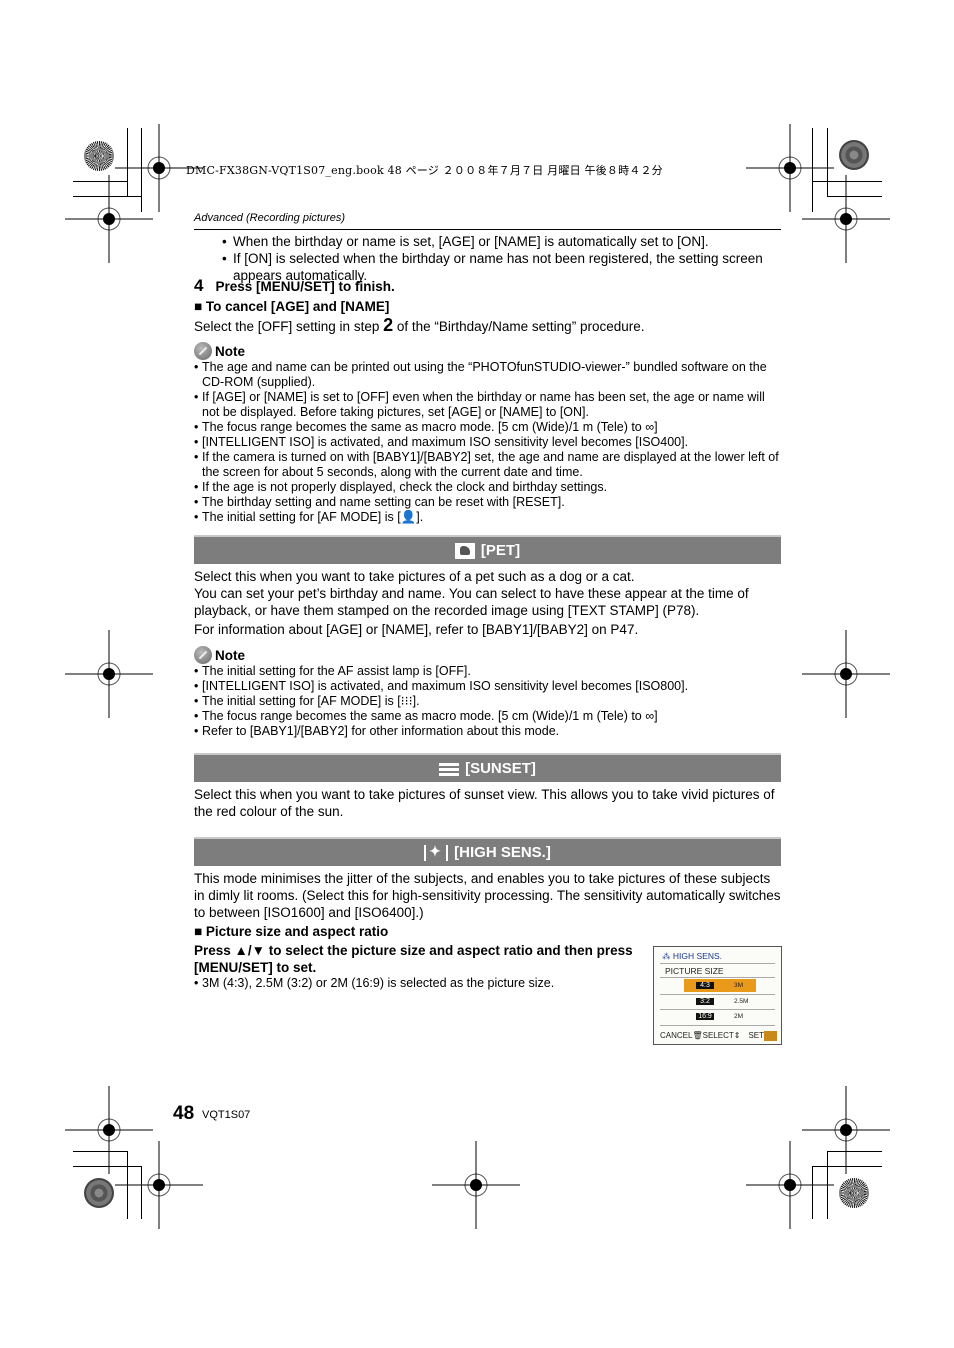 The width and height of the screenshot is (954, 1348). I want to click on banner-title: [SUNSET], so click(500, 768).